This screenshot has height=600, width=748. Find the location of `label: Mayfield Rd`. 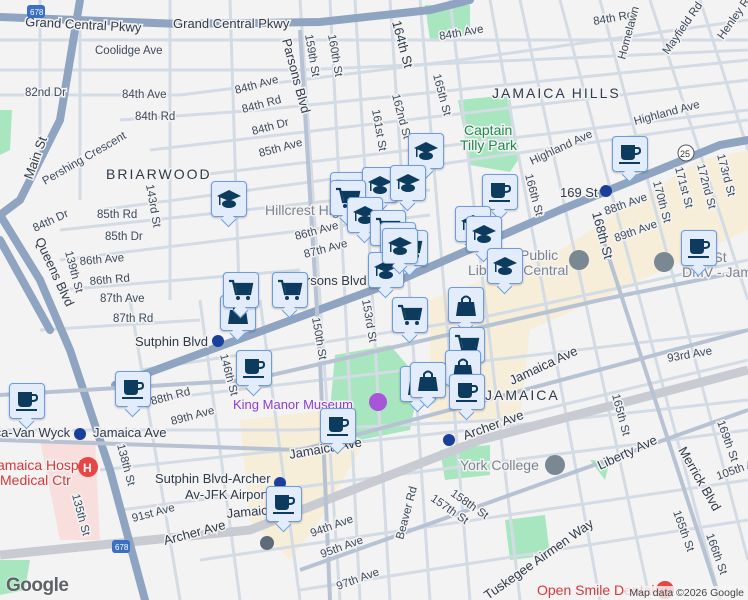

label: Mayfield Rd is located at coordinates (683, 28).